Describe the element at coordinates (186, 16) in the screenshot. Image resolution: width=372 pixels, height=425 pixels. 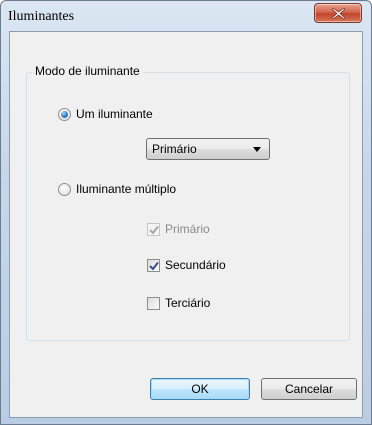
I see `title-bar: Iluminantes` at that location.